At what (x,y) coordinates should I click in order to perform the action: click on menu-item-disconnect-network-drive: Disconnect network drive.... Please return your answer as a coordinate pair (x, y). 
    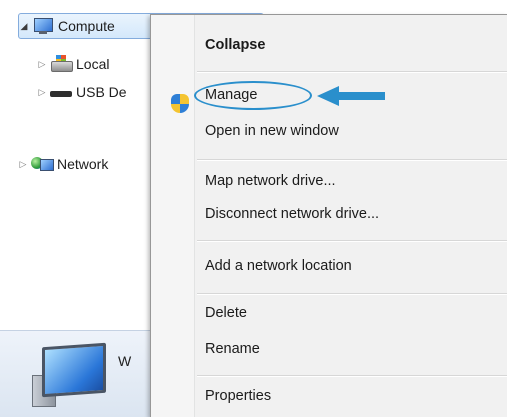
    Looking at the image, I should click on (292, 214).